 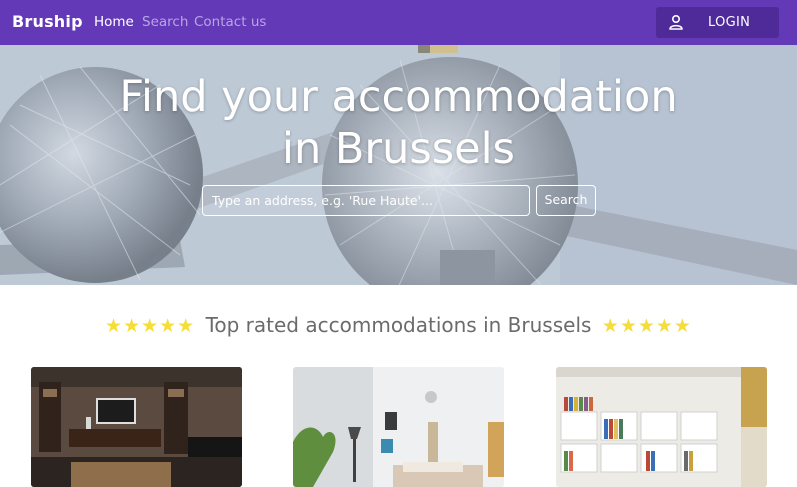 What do you see at coordinates (114, 22) in the screenshot?
I see `nav-link-home: Home` at bounding box center [114, 22].